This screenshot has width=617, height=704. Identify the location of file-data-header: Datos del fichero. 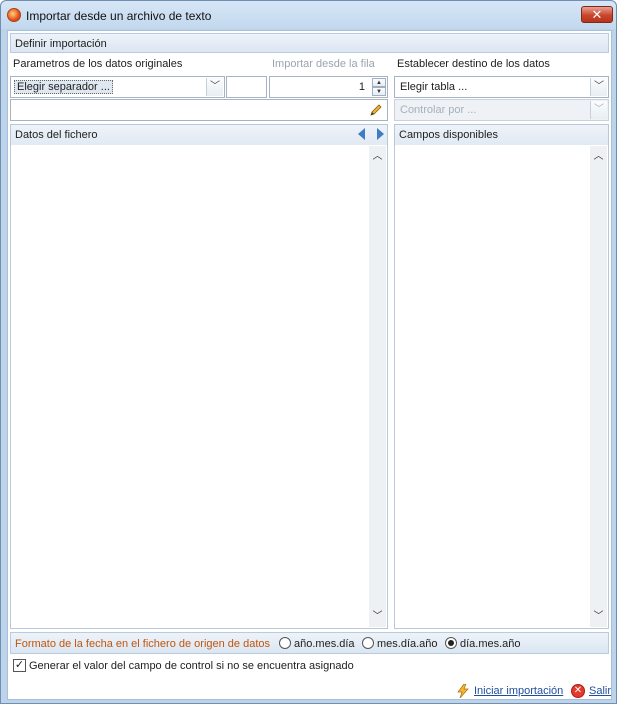
(199, 135).